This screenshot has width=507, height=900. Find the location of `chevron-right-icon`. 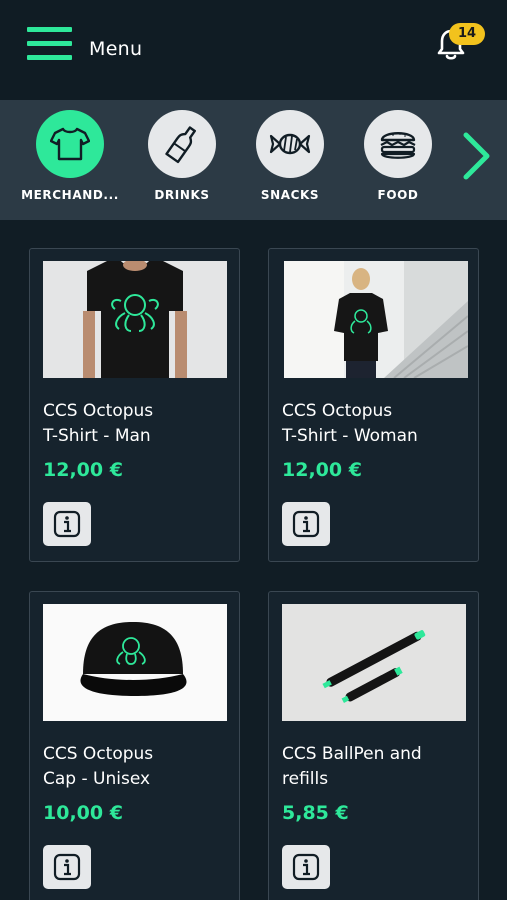

chevron-right-icon is located at coordinates (476, 156).